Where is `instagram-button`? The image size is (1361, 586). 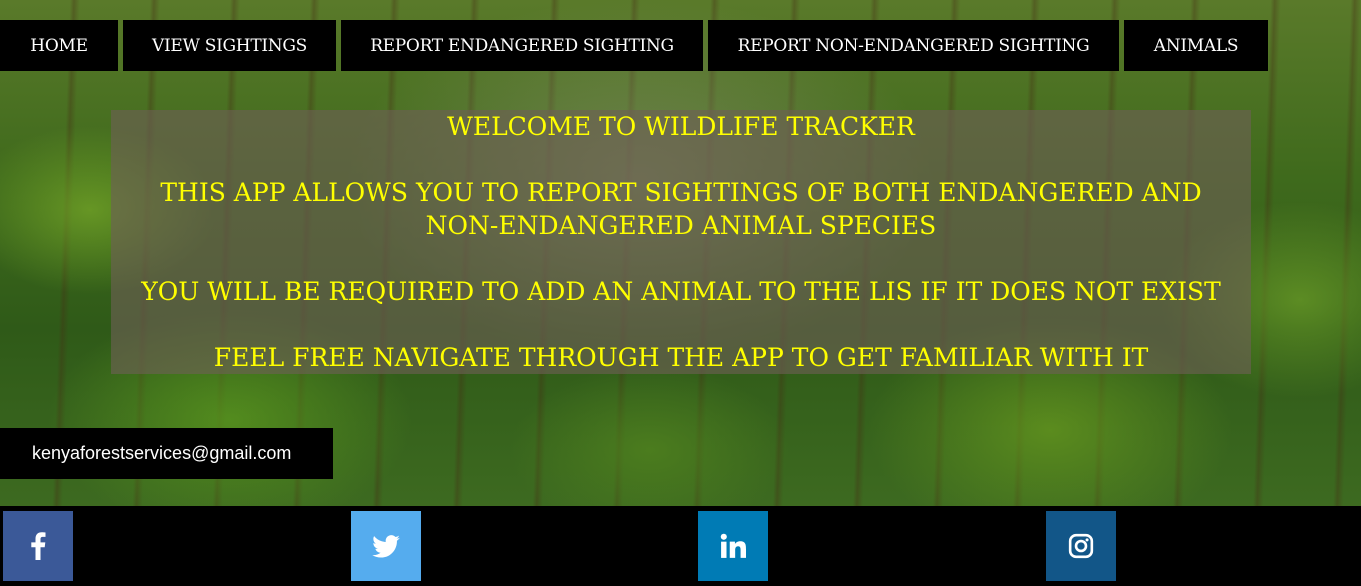
instagram-button is located at coordinates (1081, 546).